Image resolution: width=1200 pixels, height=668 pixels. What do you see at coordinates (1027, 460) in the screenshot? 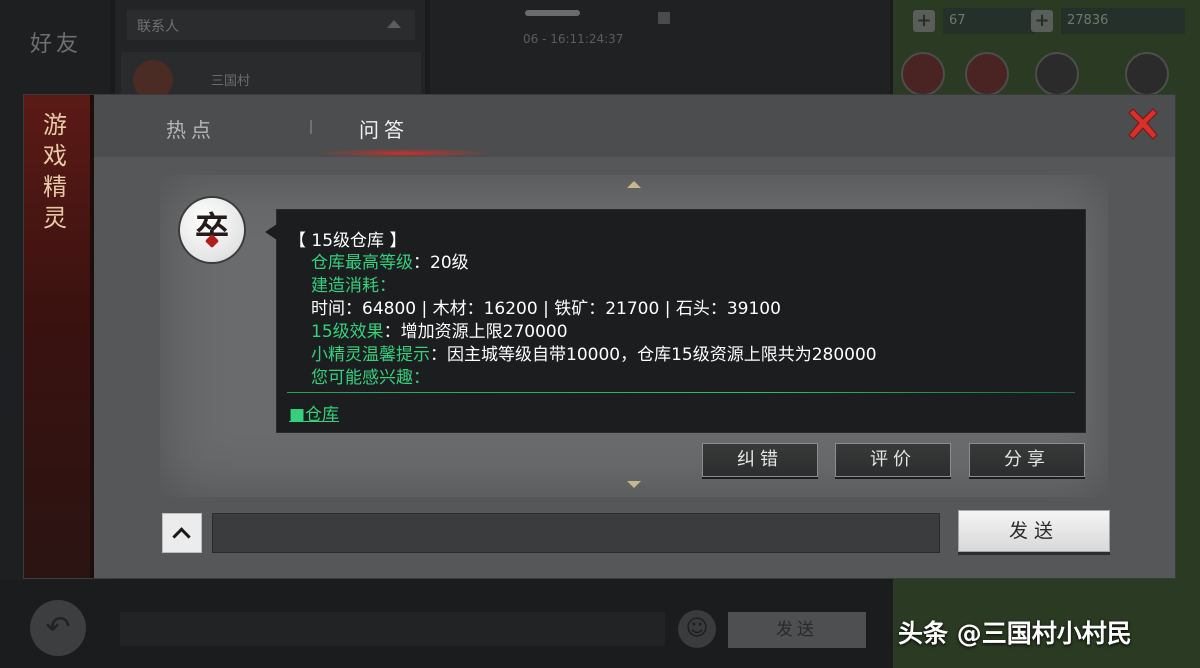
I see `share-button: 分享` at bounding box center [1027, 460].